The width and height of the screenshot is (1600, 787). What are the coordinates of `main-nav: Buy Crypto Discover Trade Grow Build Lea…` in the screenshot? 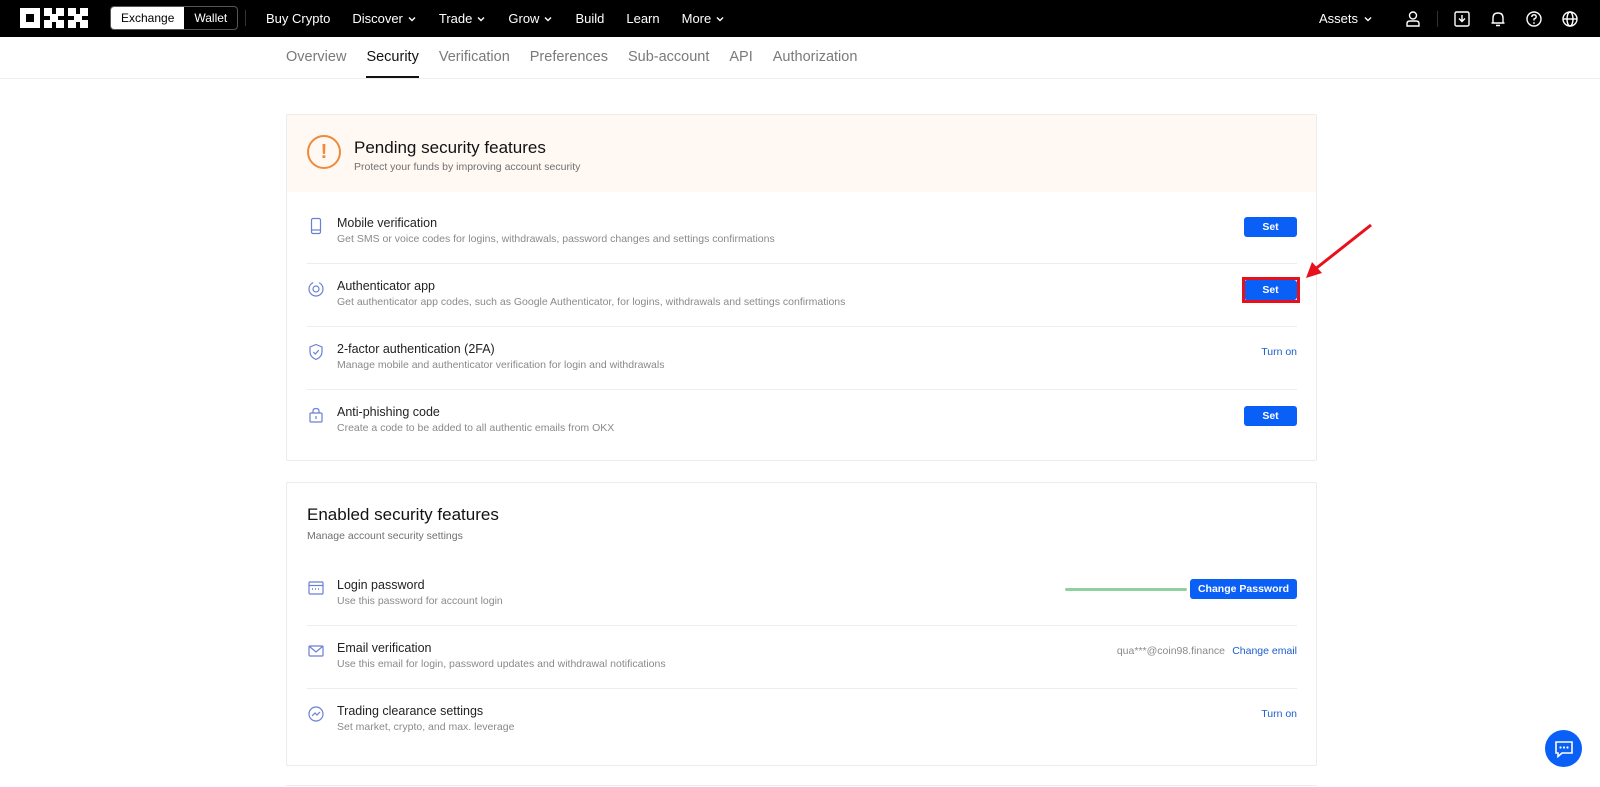 It's located at (495, 18).